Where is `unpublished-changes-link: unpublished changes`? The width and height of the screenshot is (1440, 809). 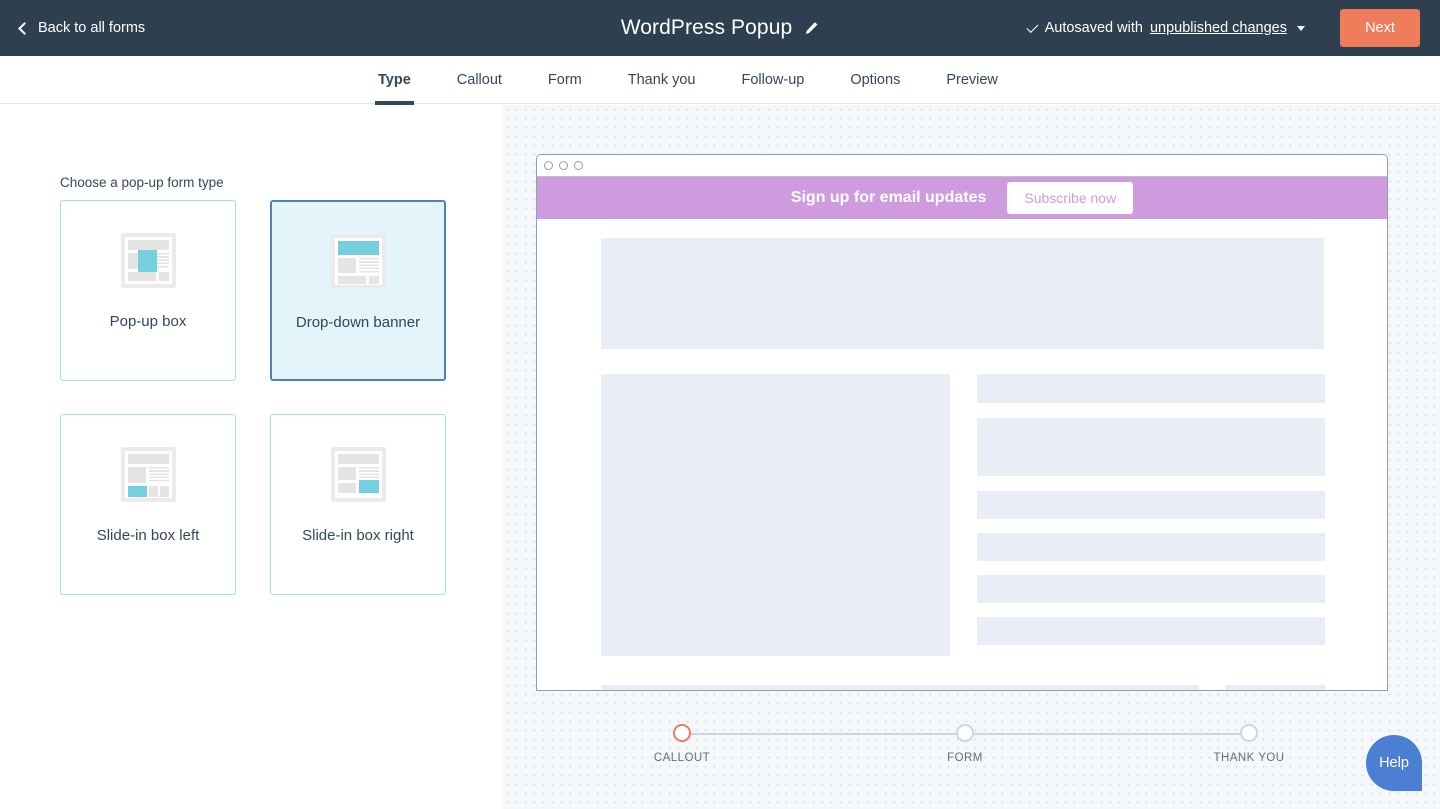 unpublished-changes-link: unpublished changes is located at coordinates (1218, 28).